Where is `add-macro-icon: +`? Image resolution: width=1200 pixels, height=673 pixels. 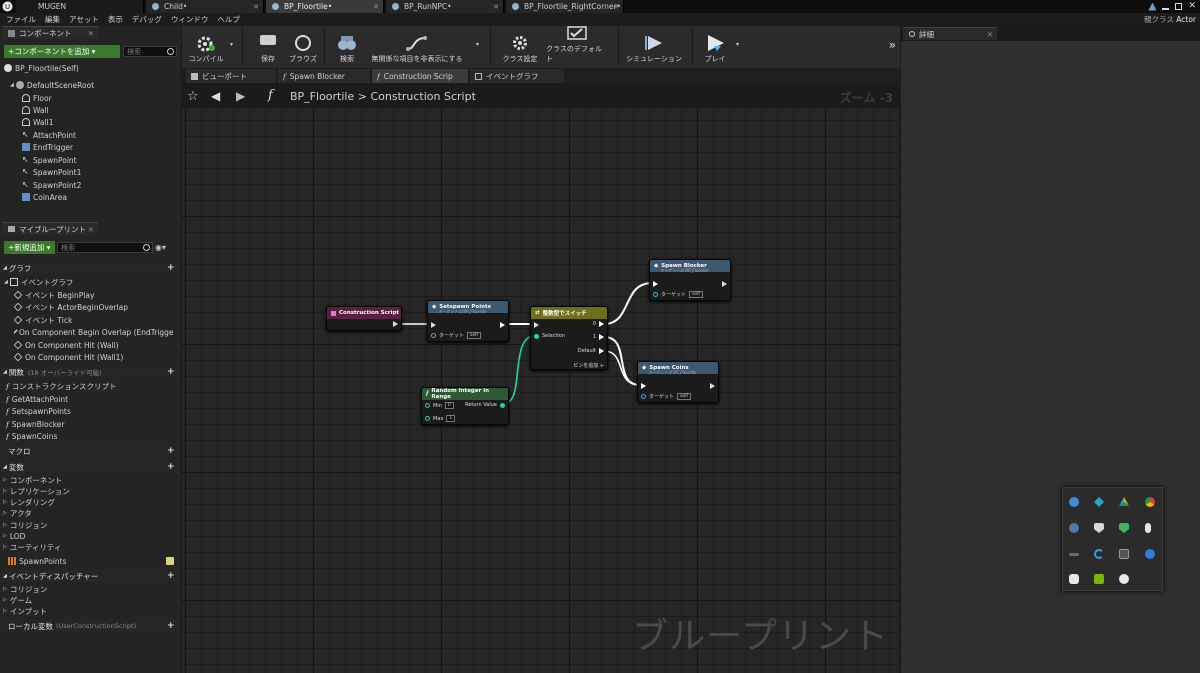
add-macro-icon: + is located at coordinates (171, 451).